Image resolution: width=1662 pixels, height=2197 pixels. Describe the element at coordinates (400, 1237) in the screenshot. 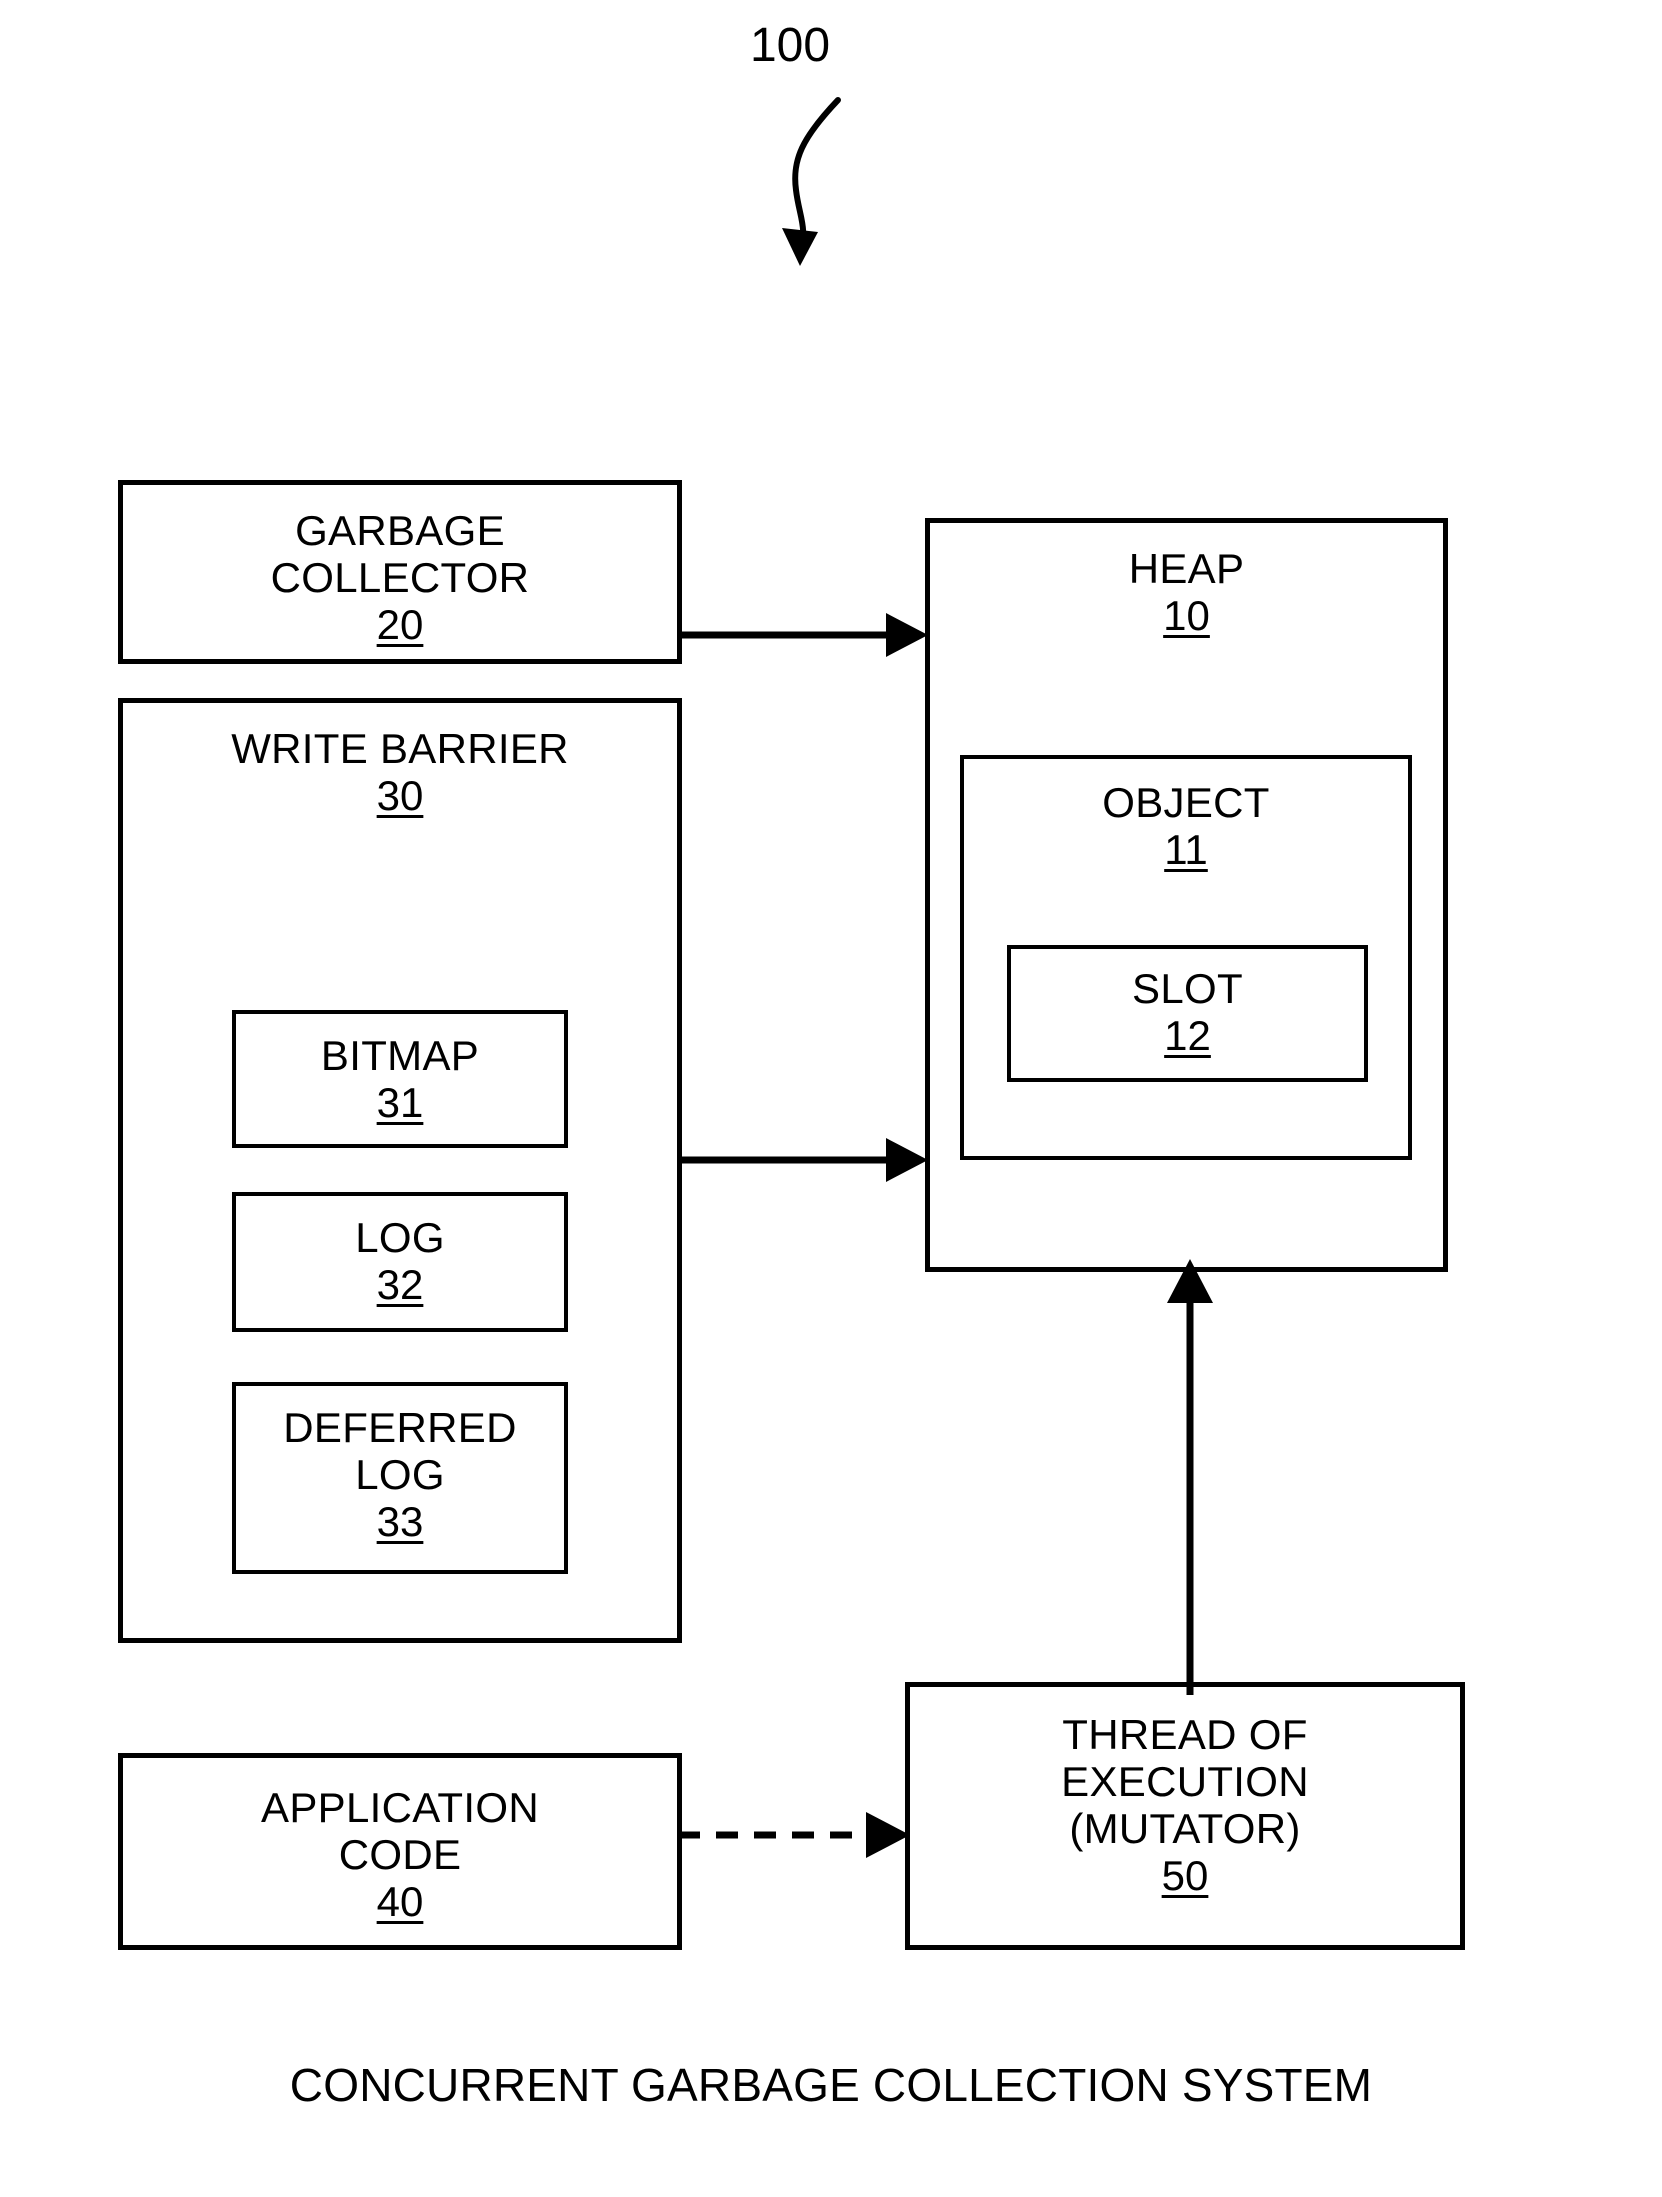

I see `block-log-label: LOG` at that location.